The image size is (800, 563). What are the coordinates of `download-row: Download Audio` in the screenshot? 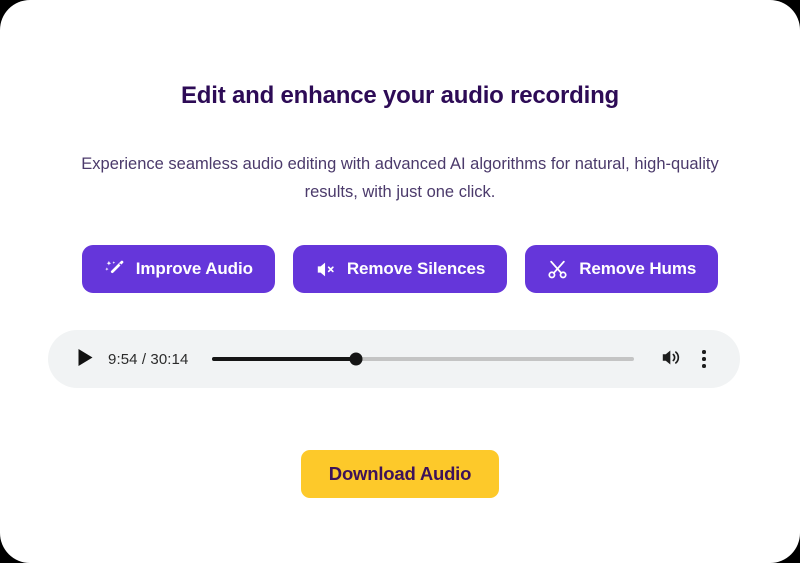 It's located at (400, 474).